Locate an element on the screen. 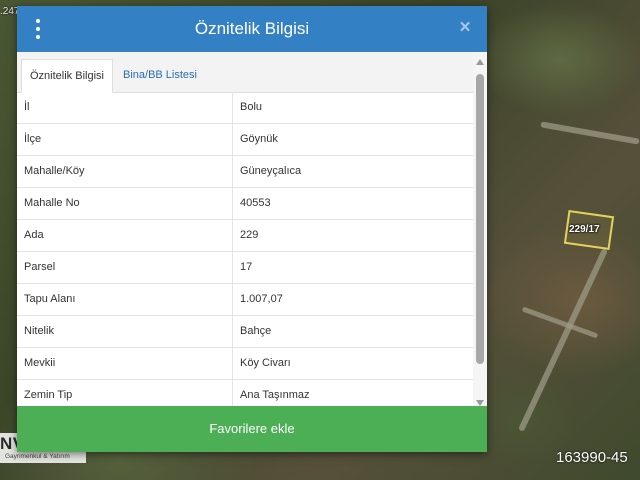 The height and width of the screenshot is (480, 640). row-value: 1.007,07 is located at coordinates (261, 299).